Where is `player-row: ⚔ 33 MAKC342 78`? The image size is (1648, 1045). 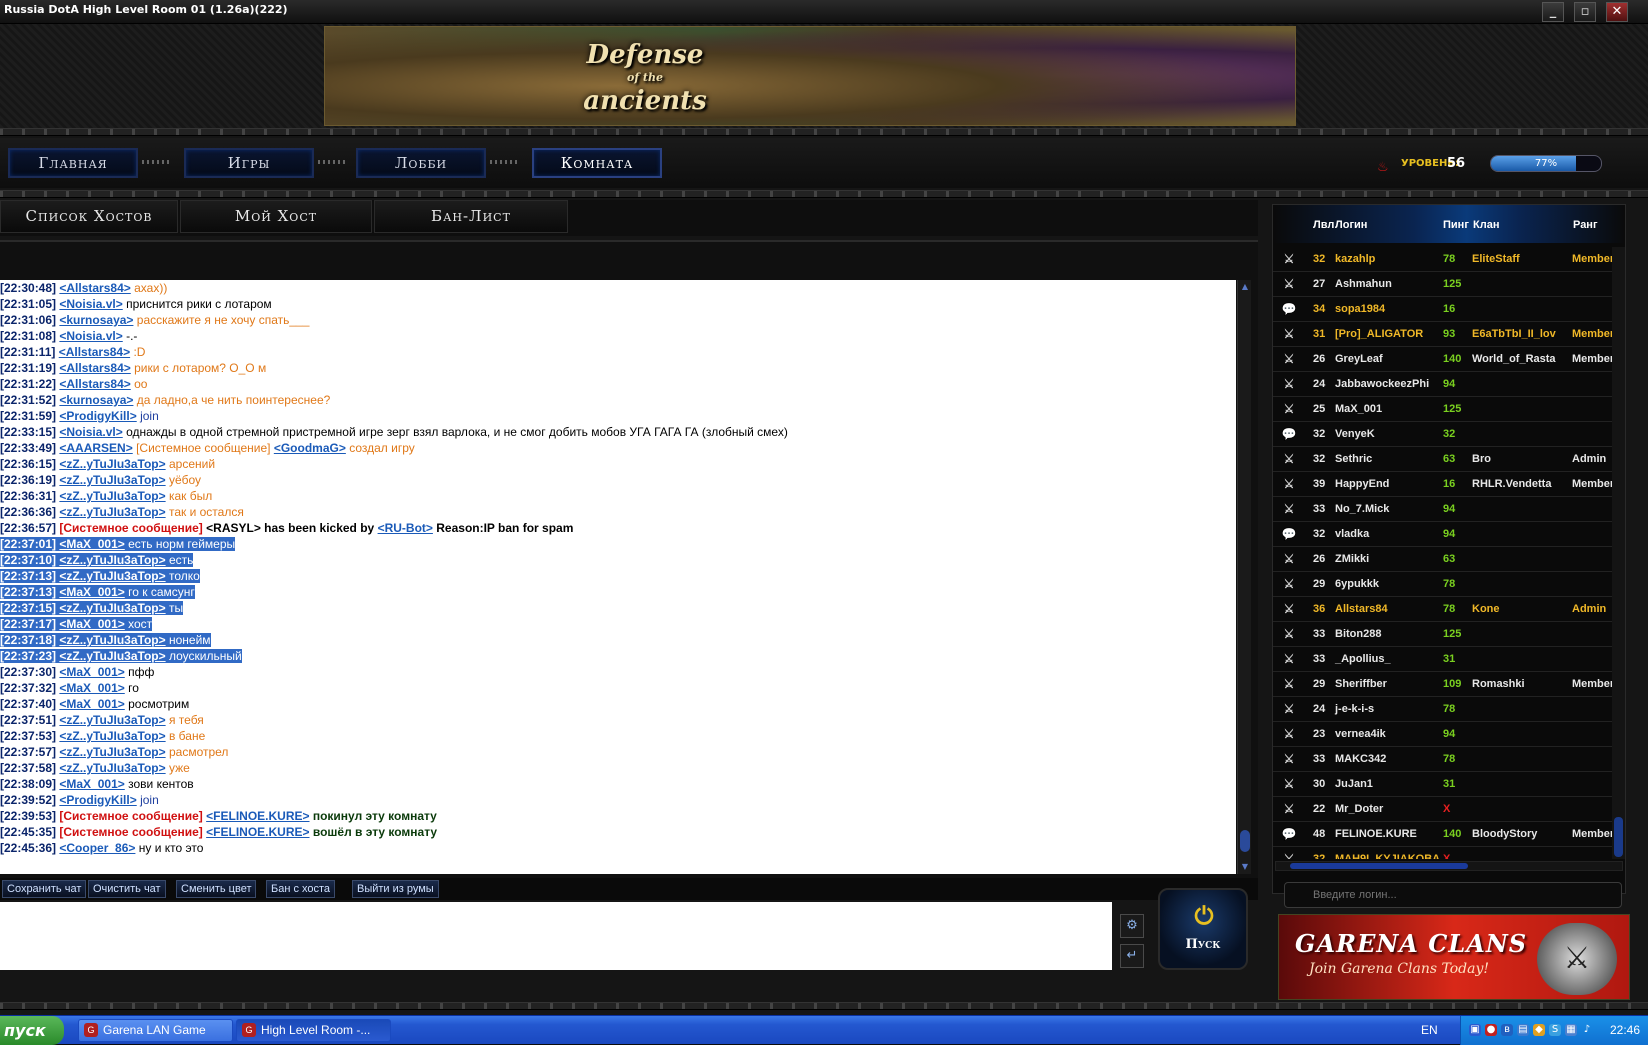 player-row: ⚔ 33 MAKC342 78 is located at coordinates (1449, 759).